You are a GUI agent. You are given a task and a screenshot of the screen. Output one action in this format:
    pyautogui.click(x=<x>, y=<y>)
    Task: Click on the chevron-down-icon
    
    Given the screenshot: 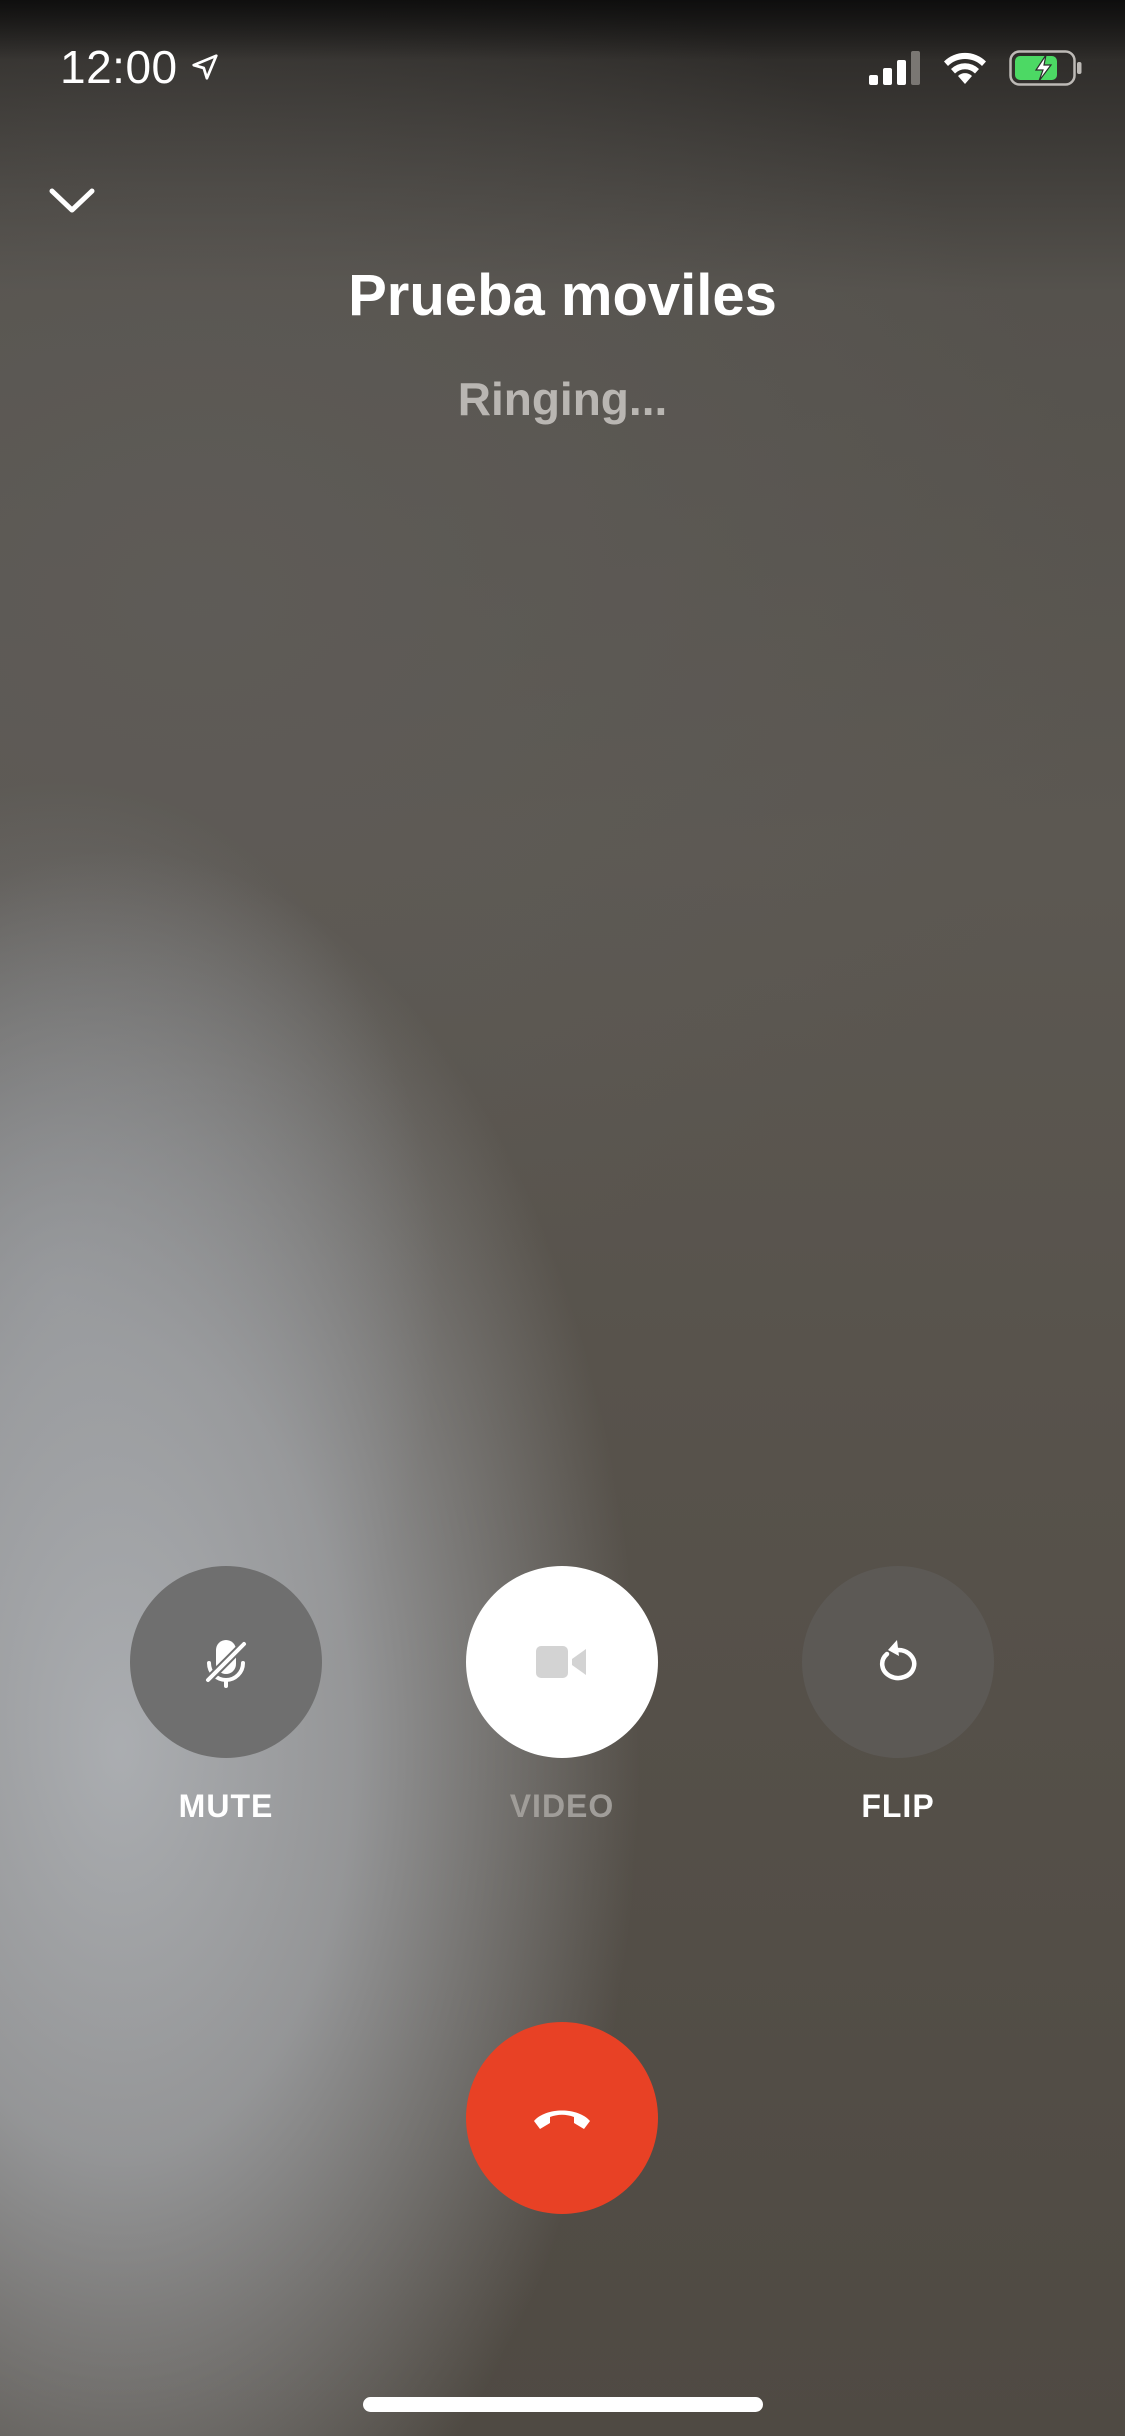 What is the action you would take?
    pyautogui.click(x=72, y=200)
    